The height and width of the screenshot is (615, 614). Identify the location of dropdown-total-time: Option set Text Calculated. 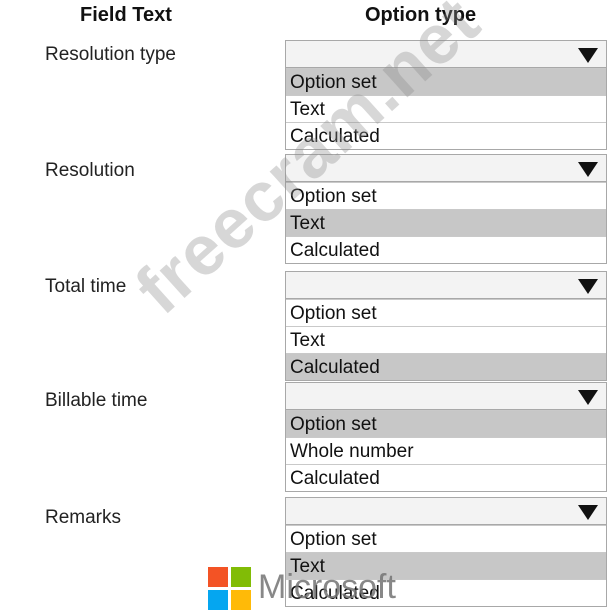
(446, 326).